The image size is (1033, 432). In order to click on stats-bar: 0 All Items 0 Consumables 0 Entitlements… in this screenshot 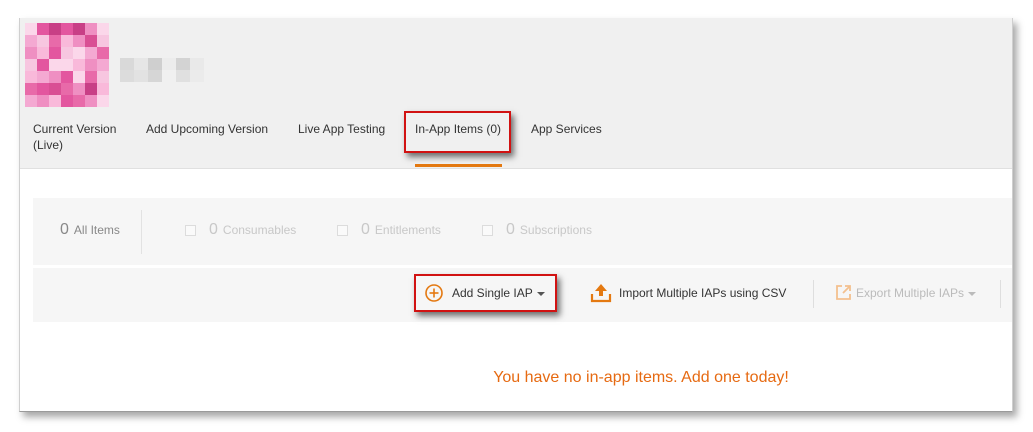, I will do `click(522, 231)`.